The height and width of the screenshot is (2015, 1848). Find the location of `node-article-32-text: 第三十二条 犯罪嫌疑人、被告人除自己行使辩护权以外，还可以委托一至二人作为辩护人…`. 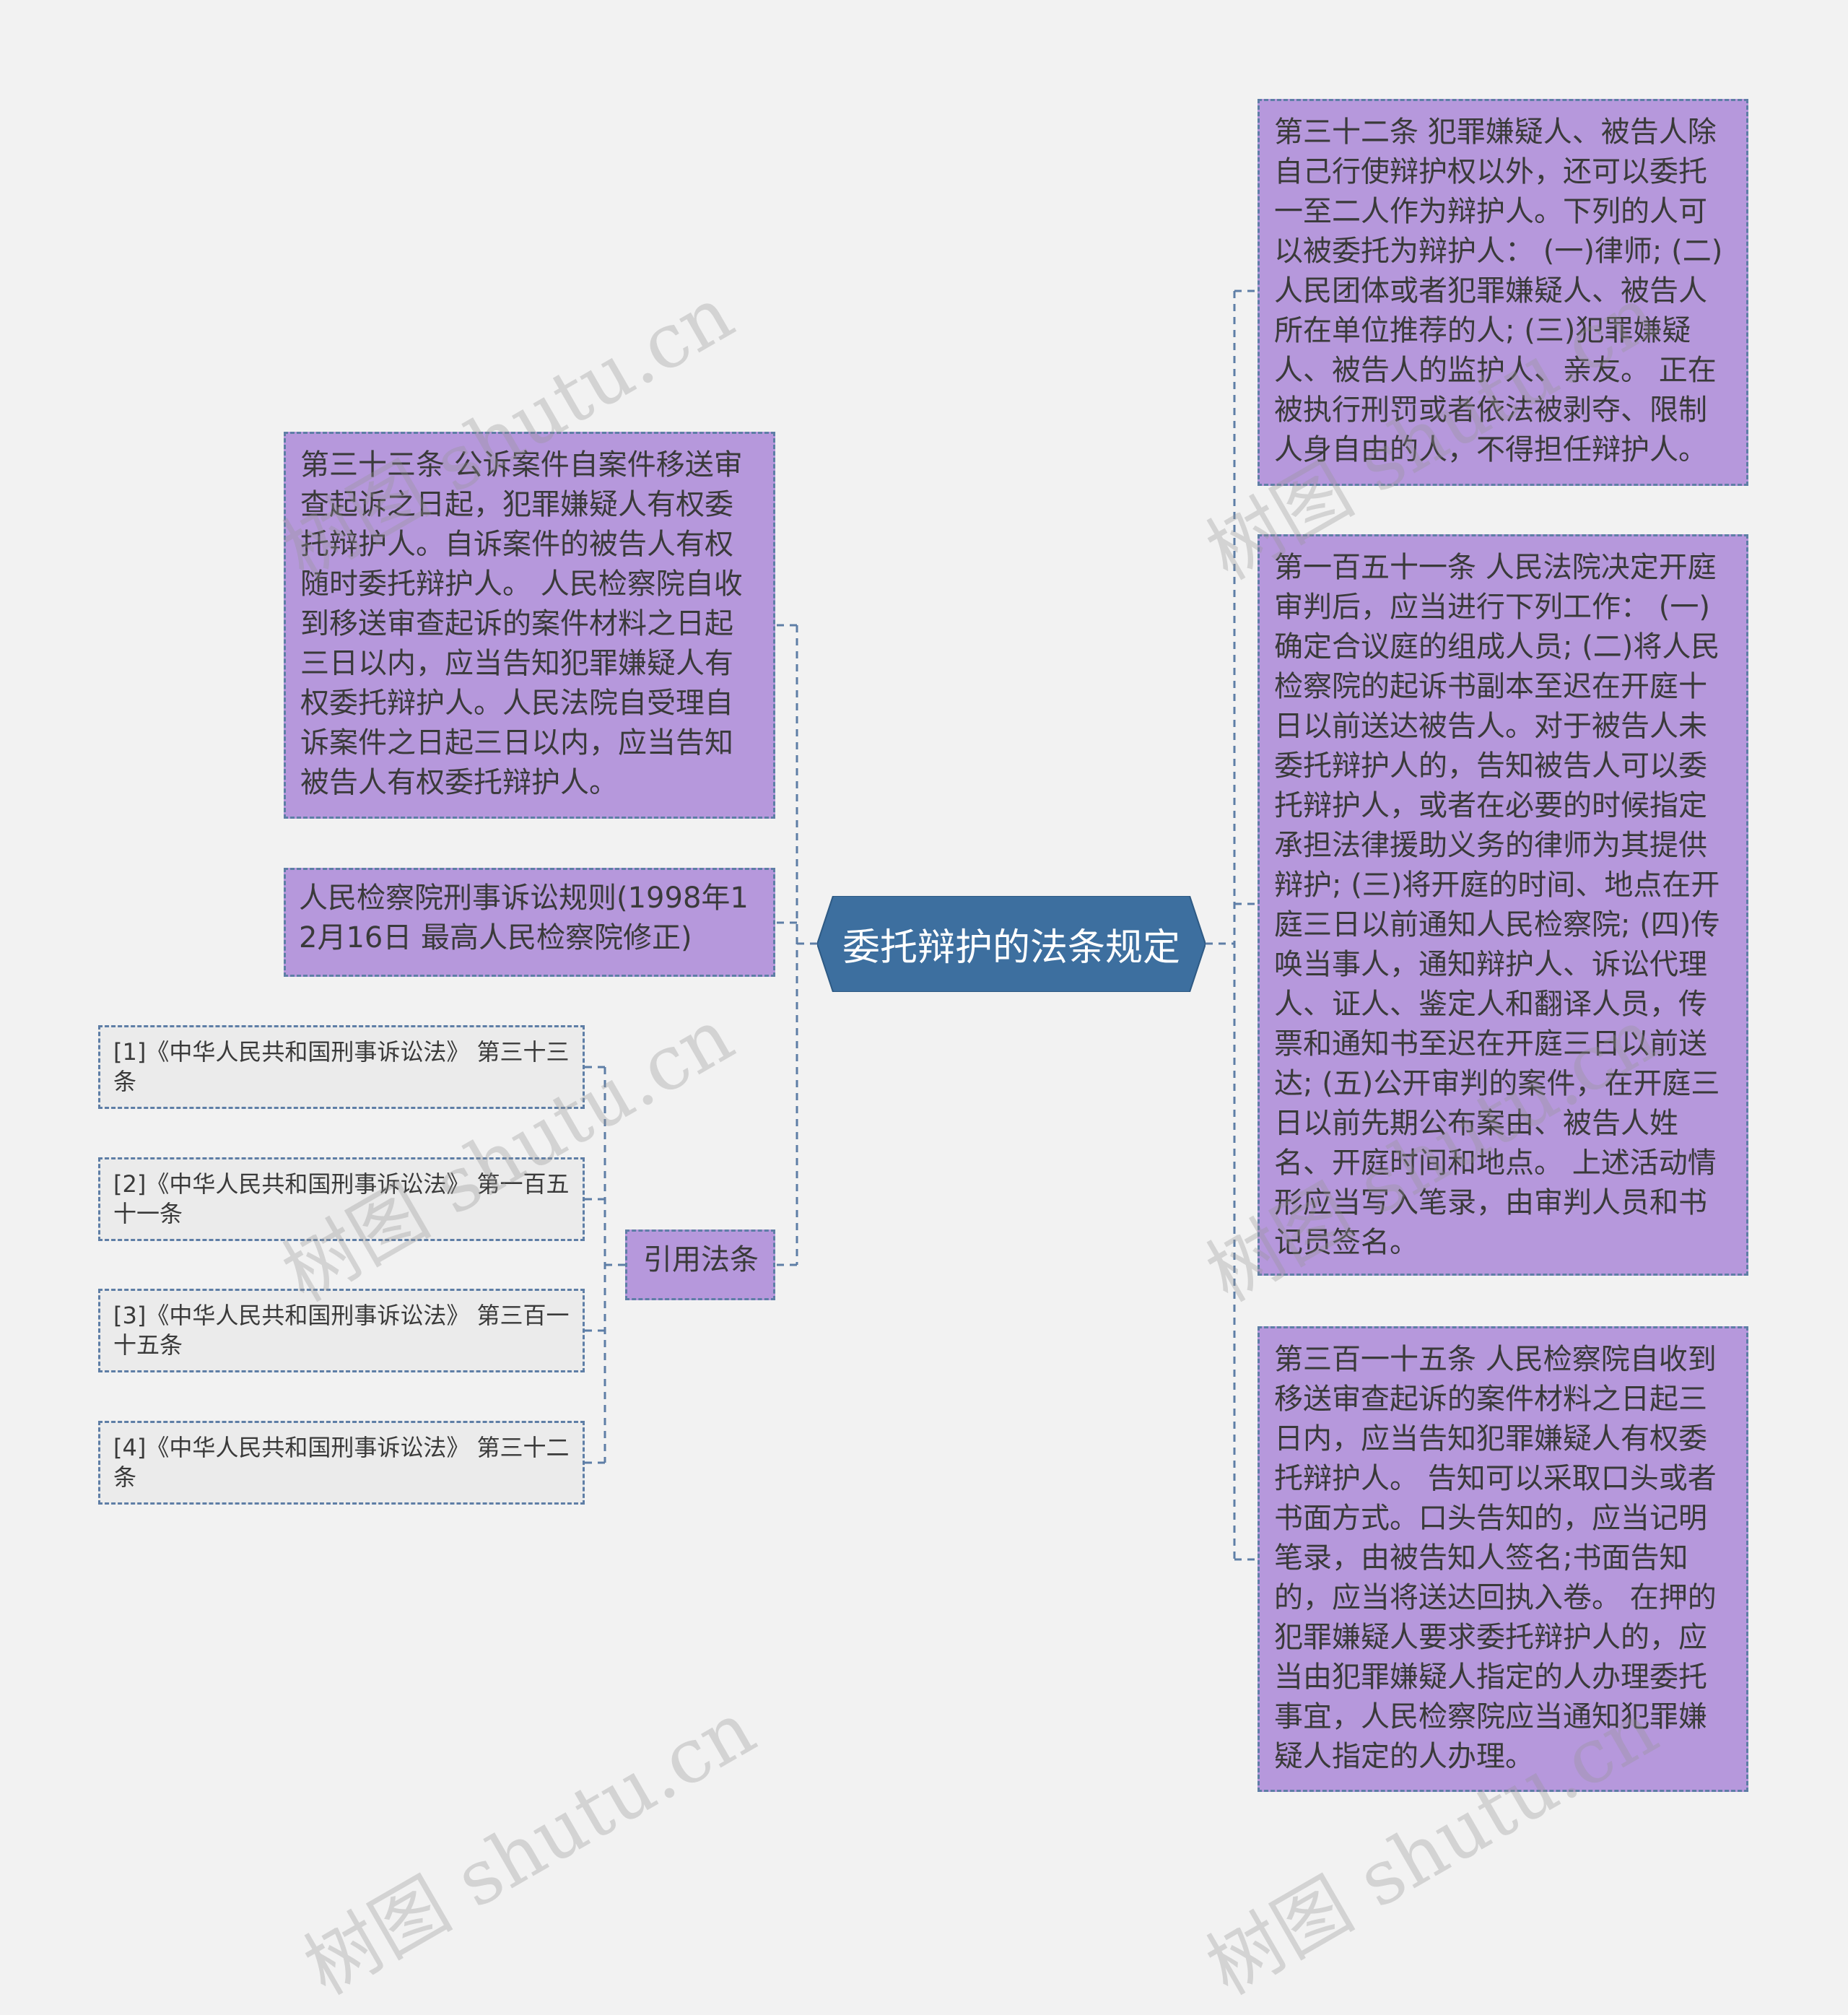

node-article-32-text: 第三十二条 犯罪嫌疑人、被告人除自己行使辩护权以外，还可以委托一至二人作为辩护人… is located at coordinates (1499, 291).